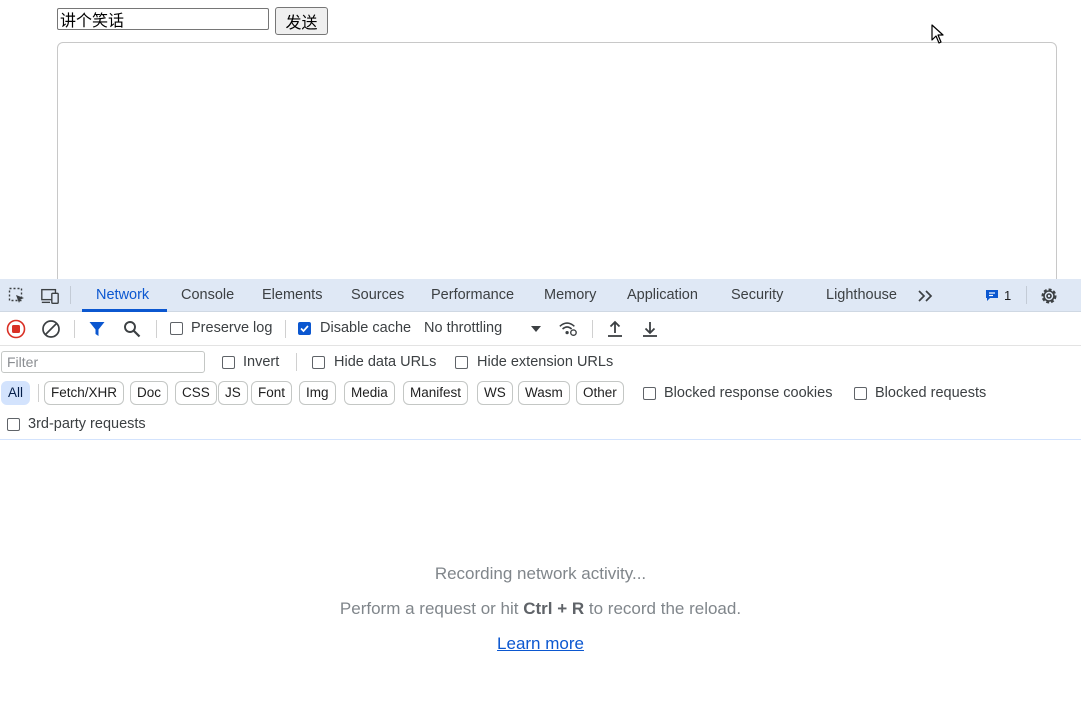 The width and height of the screenshot is (1081, 721). I want to click on import-har-icon, so click(615, 329).